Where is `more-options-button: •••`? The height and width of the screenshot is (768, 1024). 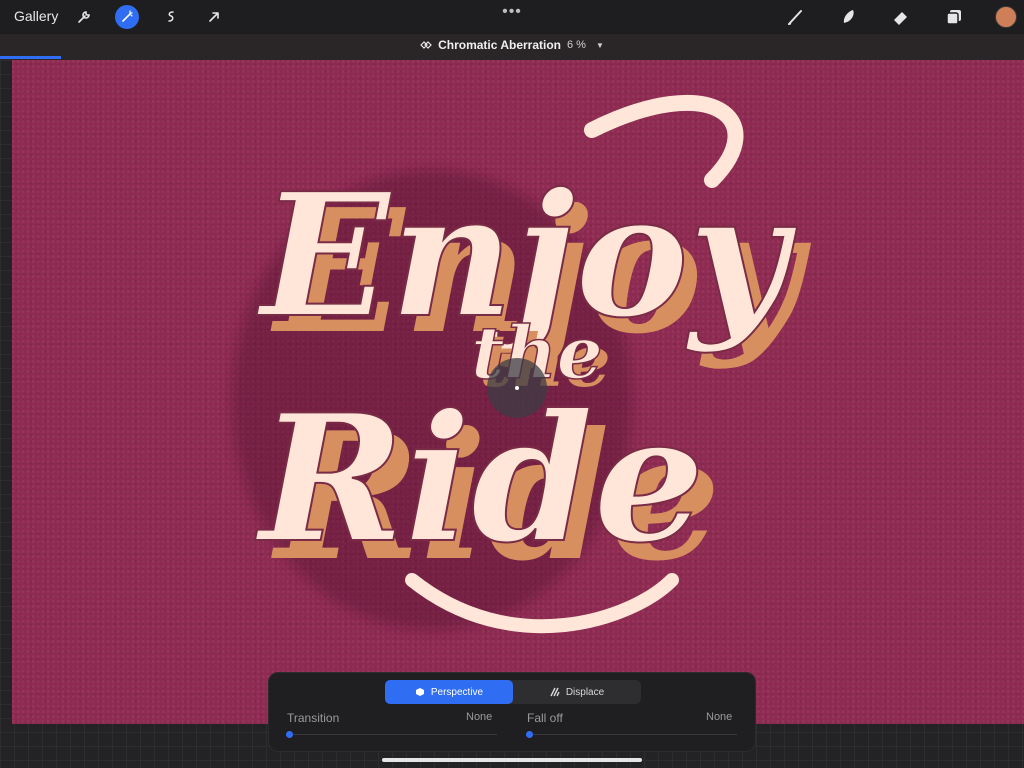
more-options-button: ••• is located at coordinates (512, 12).